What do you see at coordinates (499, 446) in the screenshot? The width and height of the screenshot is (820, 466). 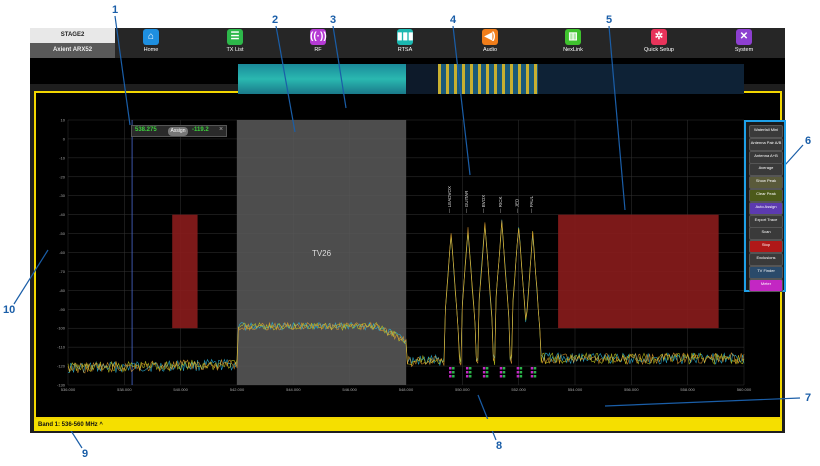 I see `callout-number: 8` at bounding box center [499, 446].